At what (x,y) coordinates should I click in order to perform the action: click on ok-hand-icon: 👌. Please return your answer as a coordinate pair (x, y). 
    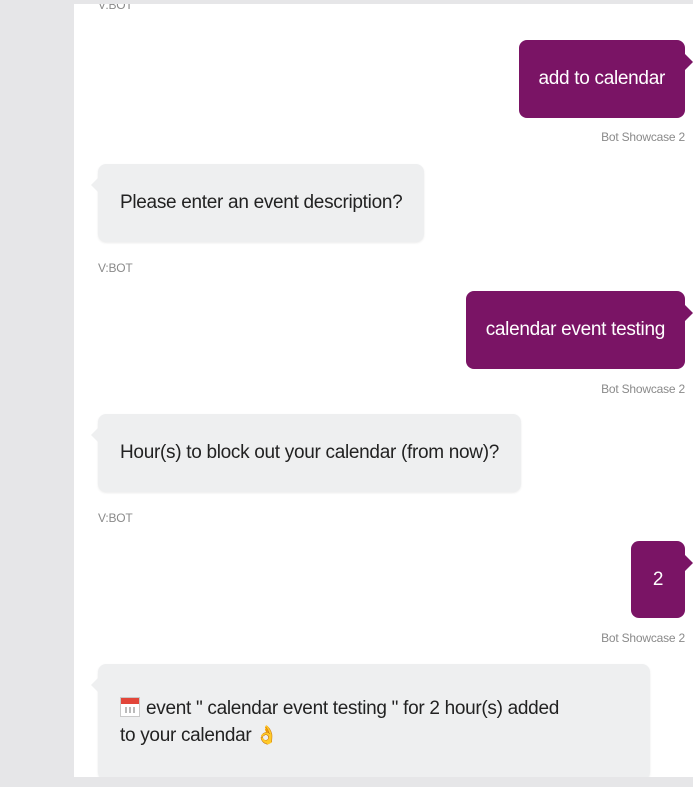
    Looking at the image, I should click on (266, 734).